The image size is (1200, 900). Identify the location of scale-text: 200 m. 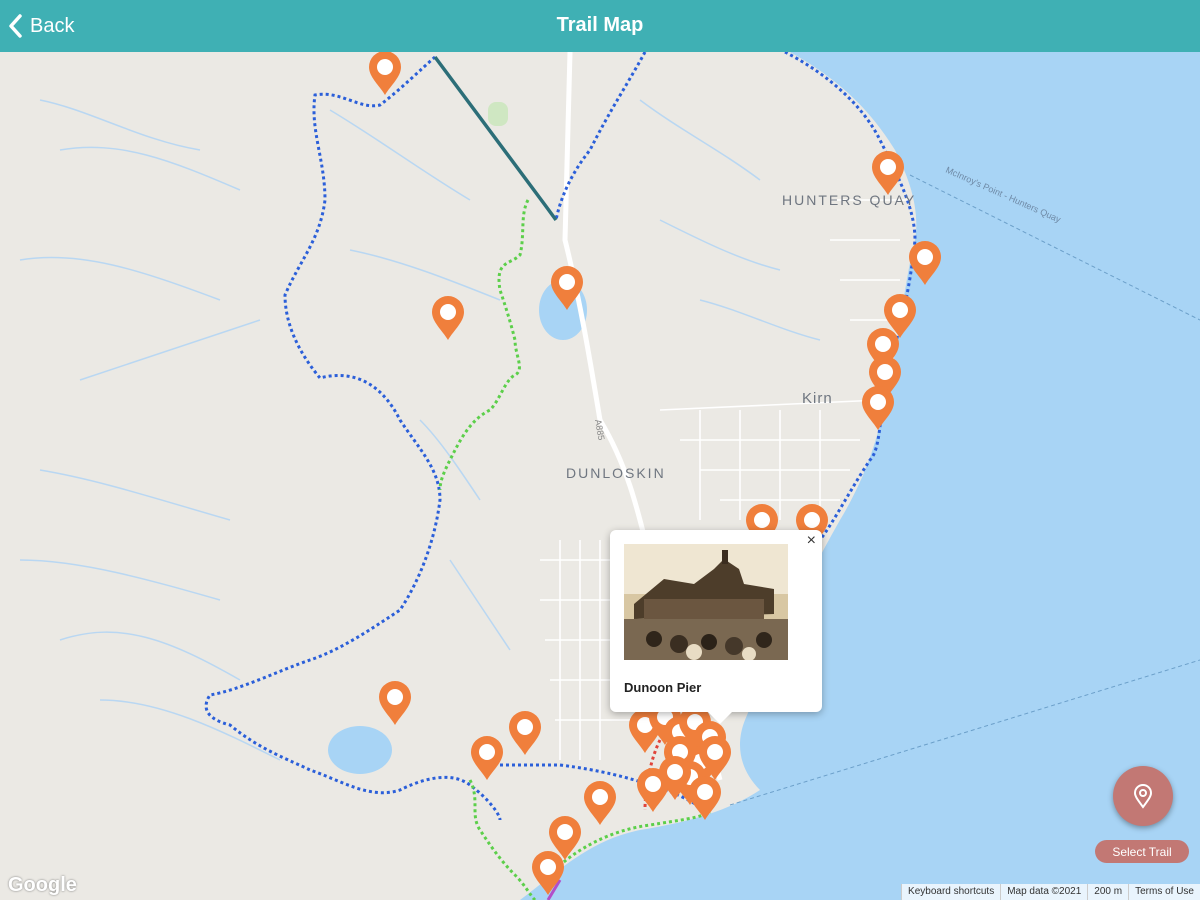
(1107, 892).